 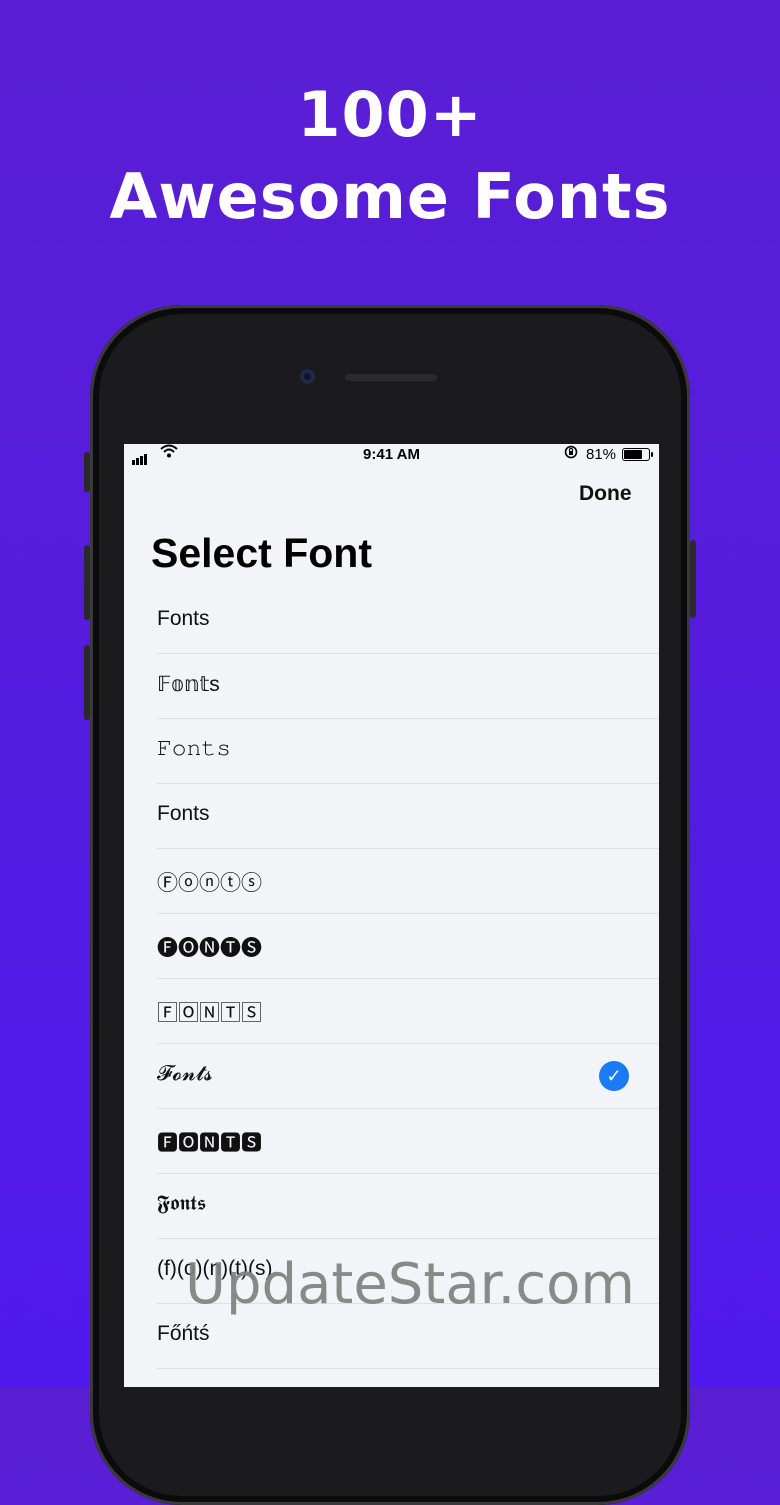 What do you see at coordinates (209, 1013) in the screenshot?
I see `font-option-label: 🄵🄾🄽🅃🅂` at bounding box center [209, 1013].